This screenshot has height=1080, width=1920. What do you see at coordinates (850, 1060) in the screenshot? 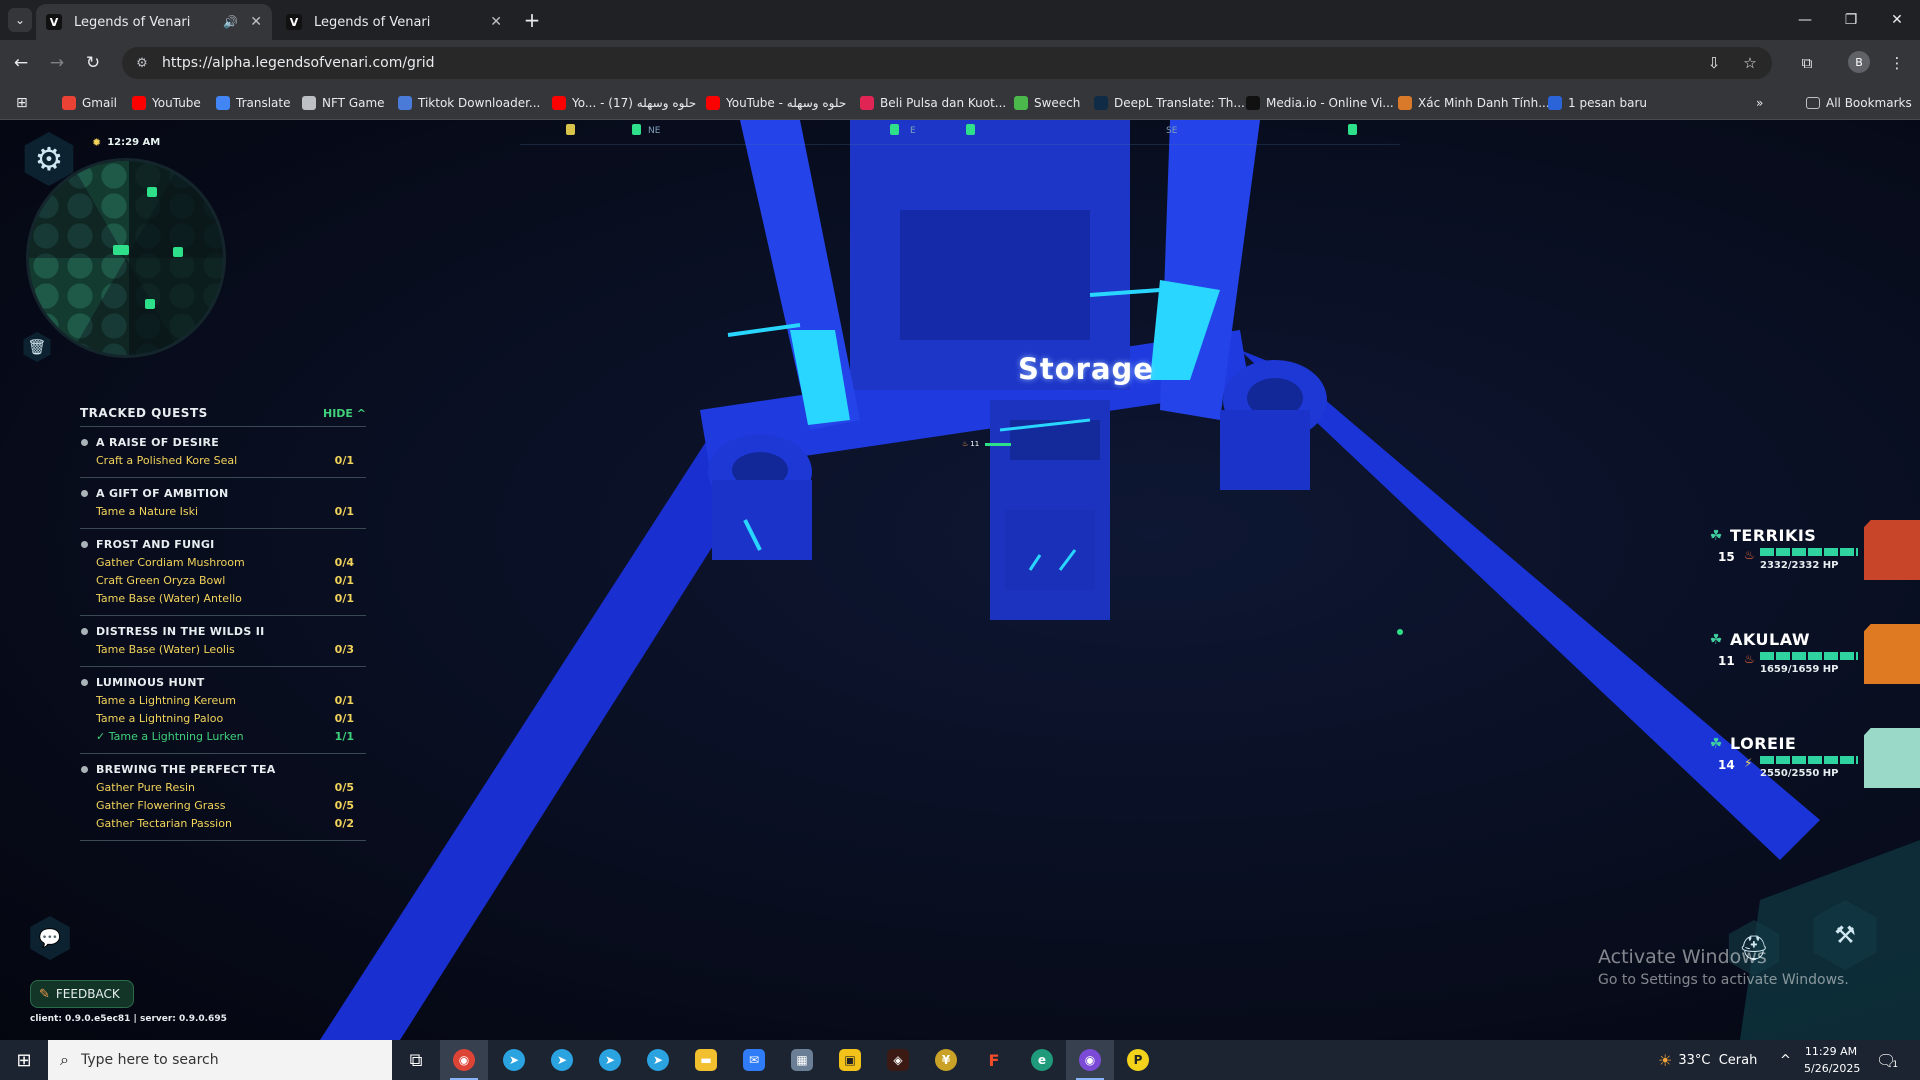
I see `app-taskbar-button: ▣` at bounding box center [850, 1060].